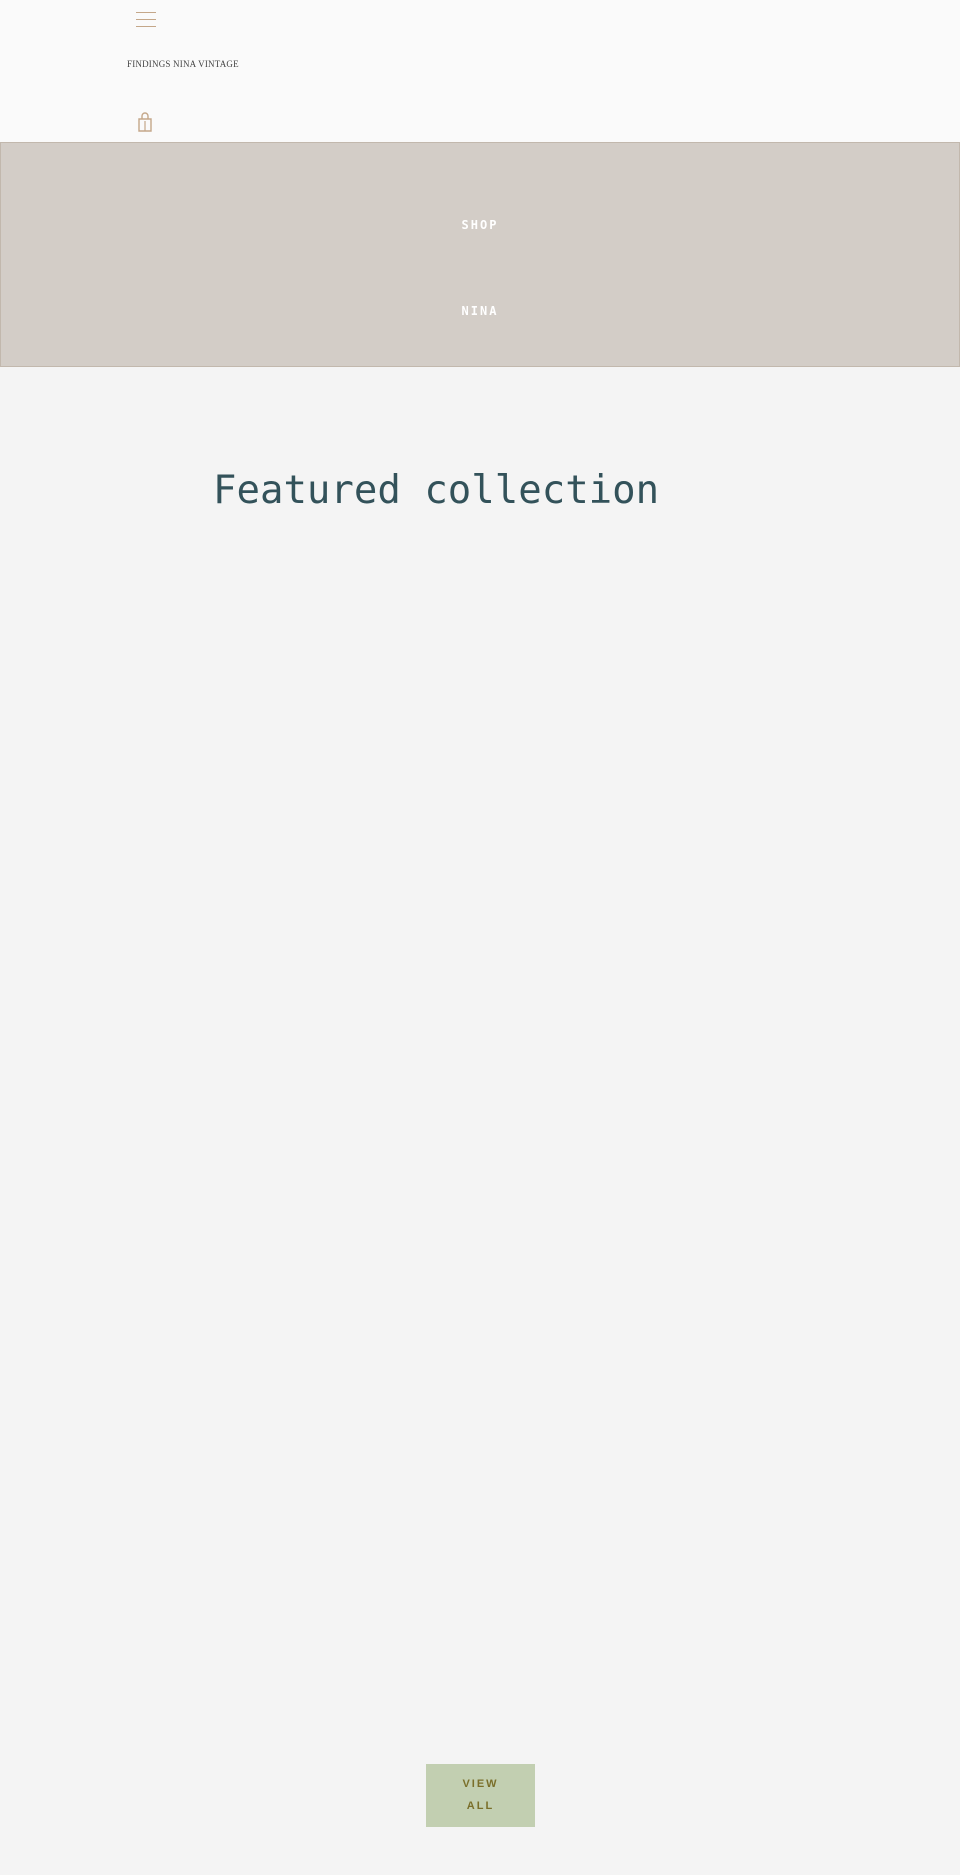 The image size is (960, 1875). What do you see at coordinates (480, 225) in the screenshot?
I see `hero-text-shop: SHOP` at bounding box center [480, 225].